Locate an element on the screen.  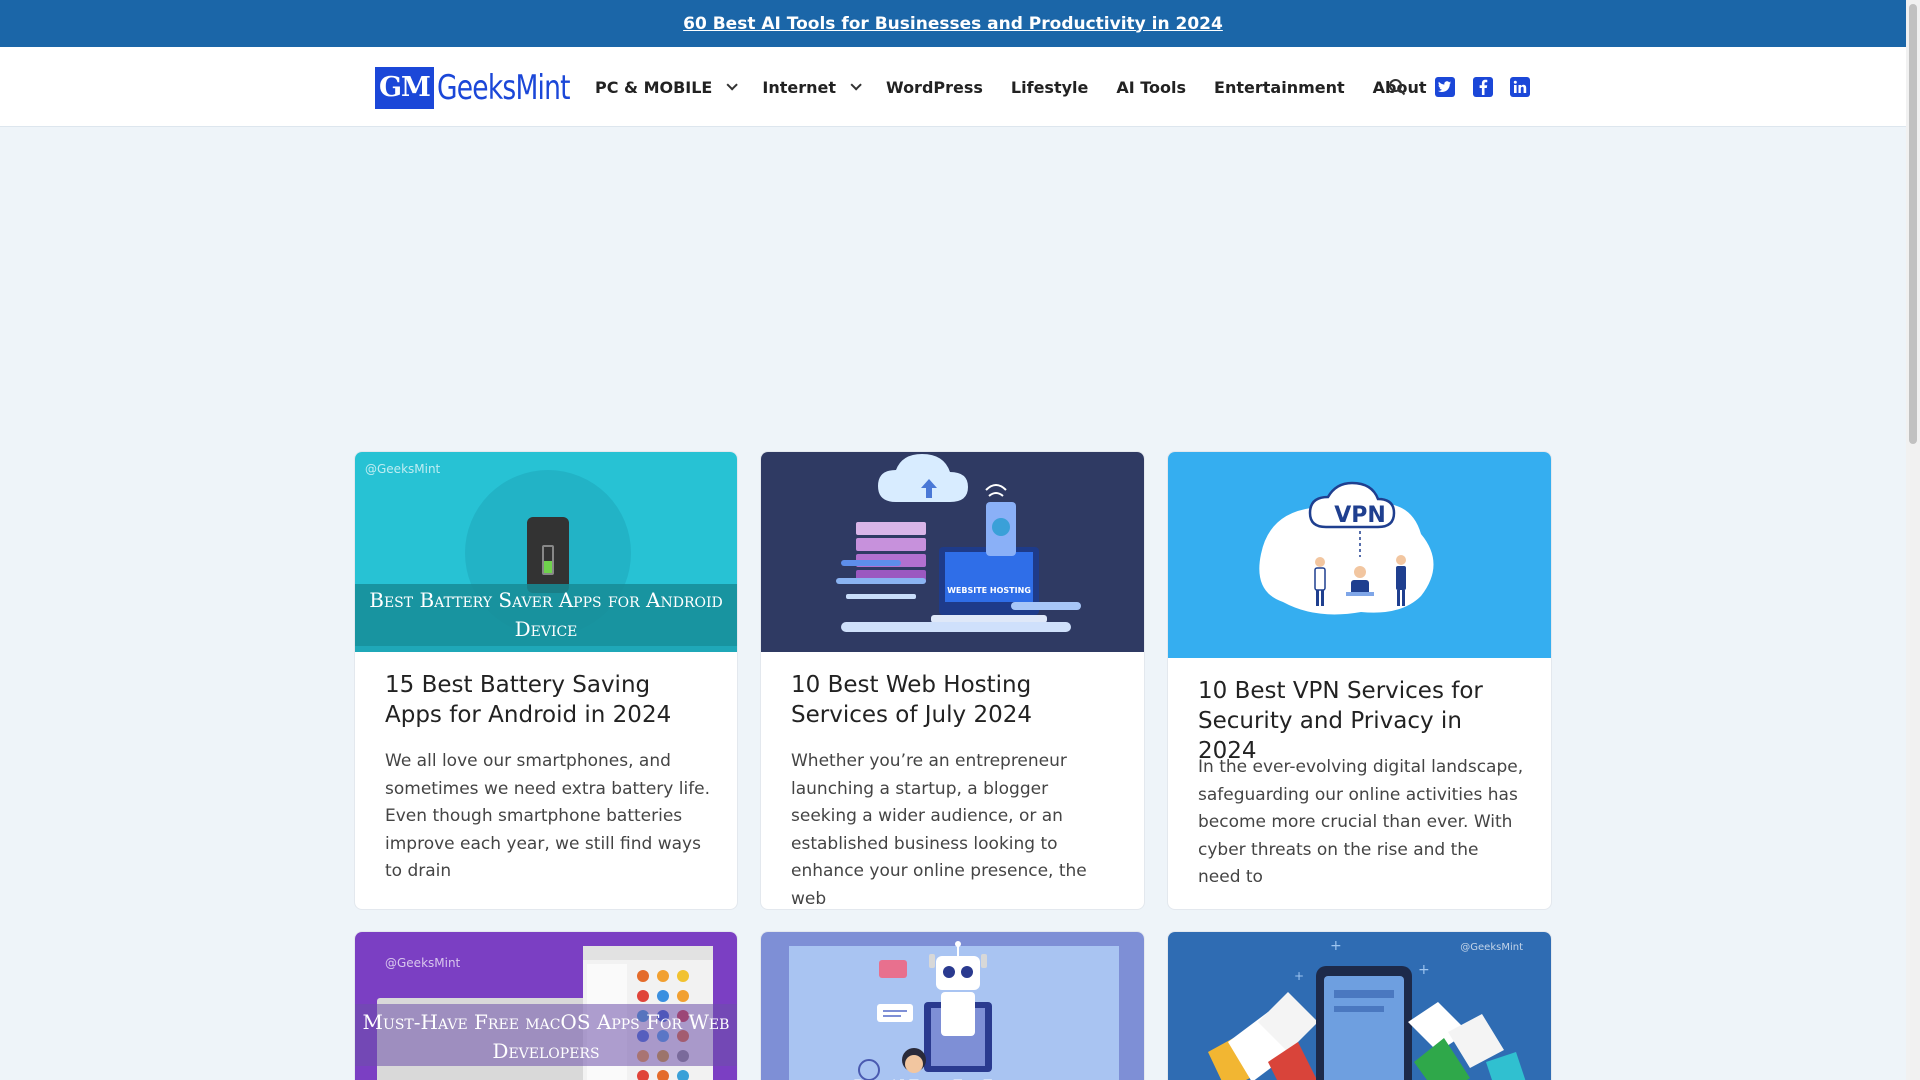
nav-item-lifestyle: Lifestyle is located at coordinates (1049, 87).